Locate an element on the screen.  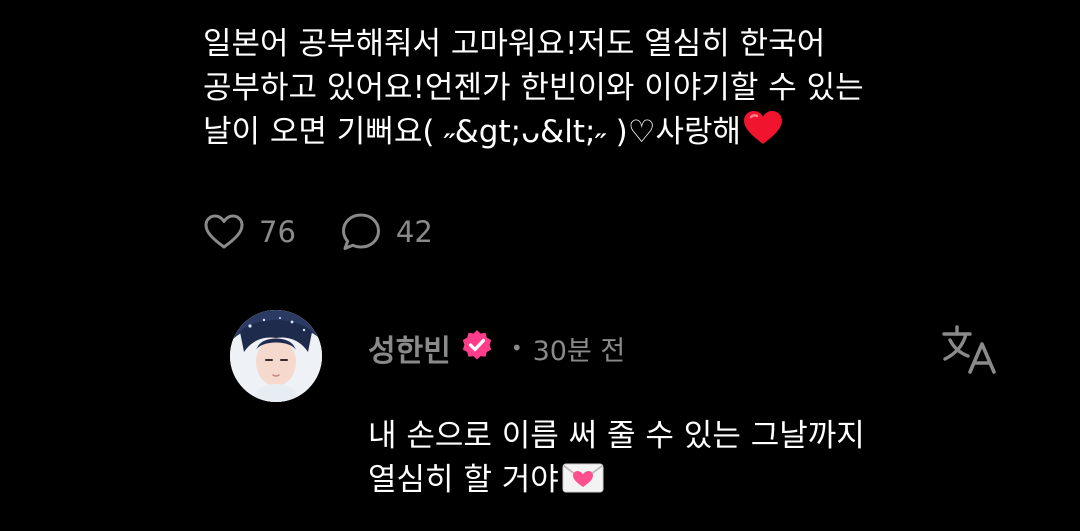
red-heart-emoji is located at coordinates (763, 134).